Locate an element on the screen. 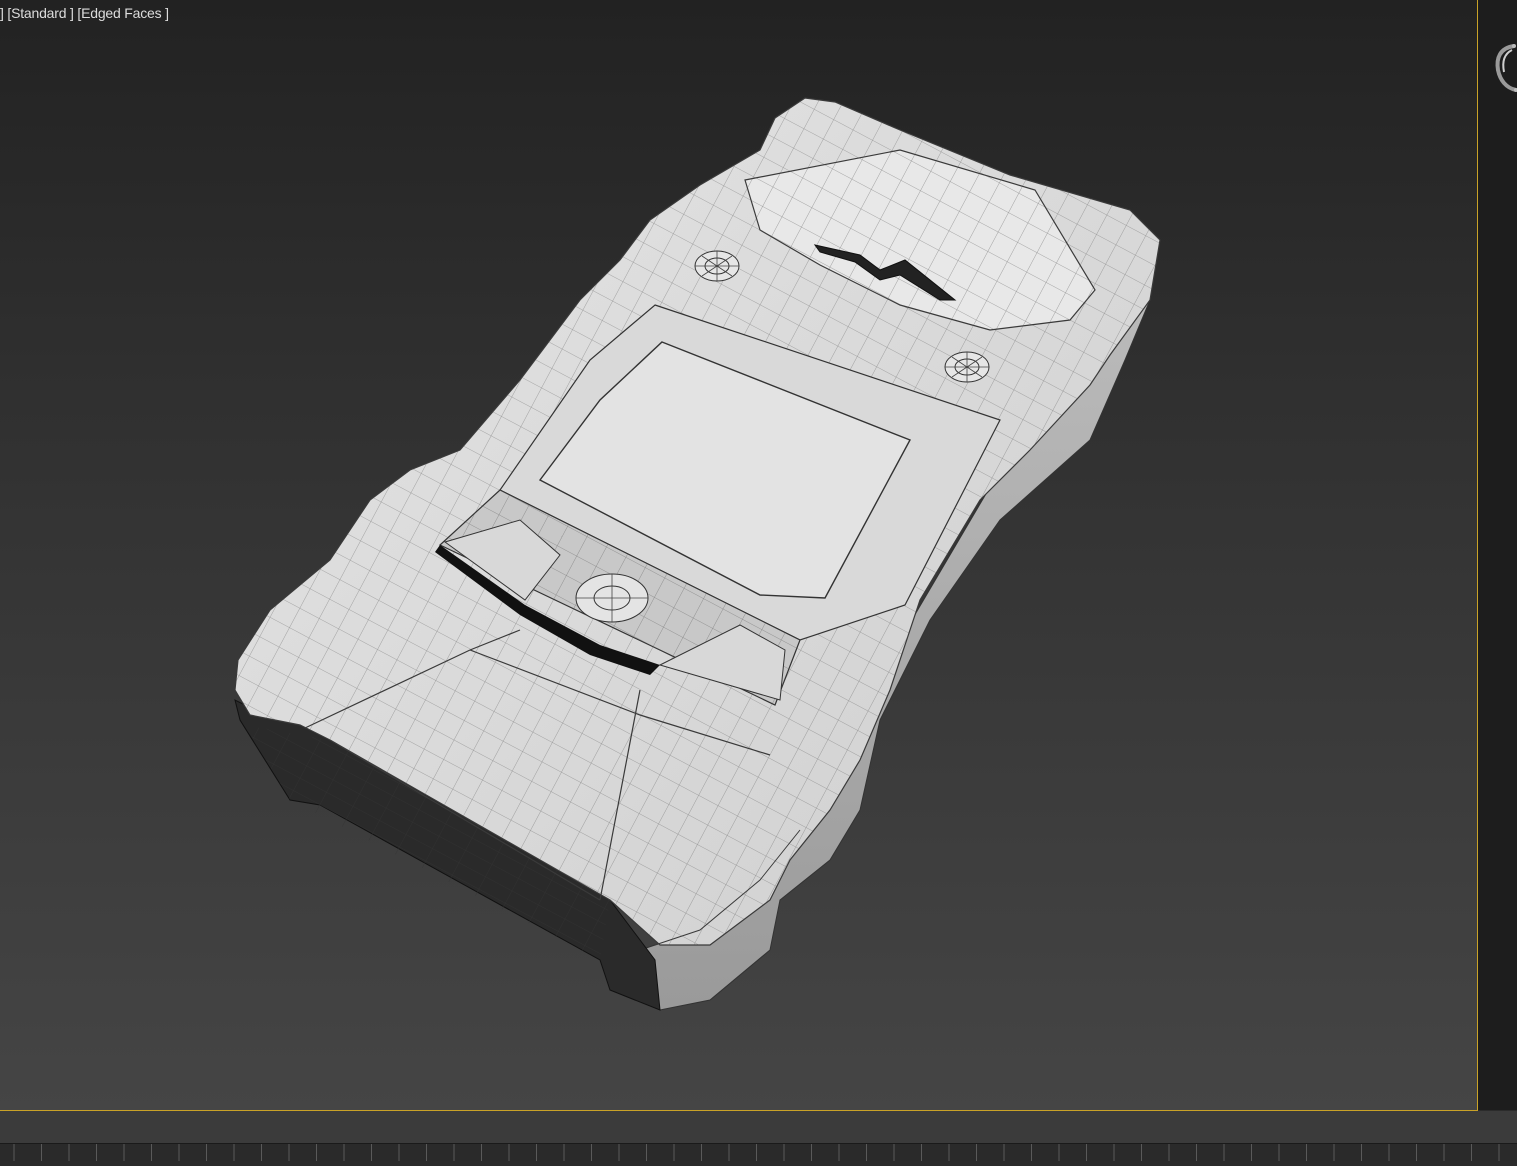 The height and width of the screenshot is (1166, 1517). track-bar is located at coordinates (758, 1152).